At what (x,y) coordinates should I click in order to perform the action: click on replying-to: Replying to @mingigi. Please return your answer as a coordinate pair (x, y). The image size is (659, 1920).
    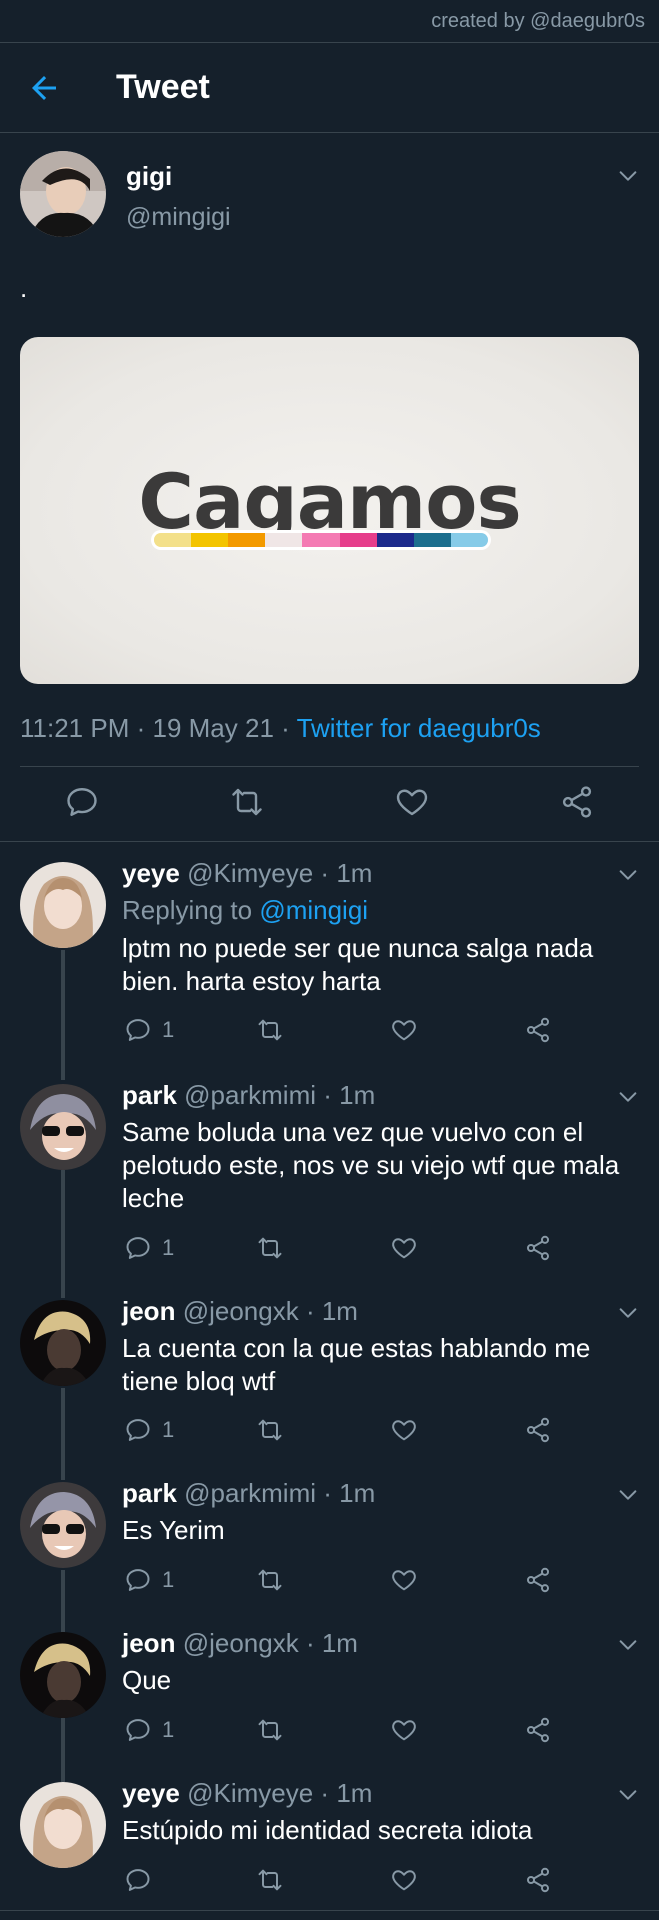
    Looking at the image, I should click on (245, 910).